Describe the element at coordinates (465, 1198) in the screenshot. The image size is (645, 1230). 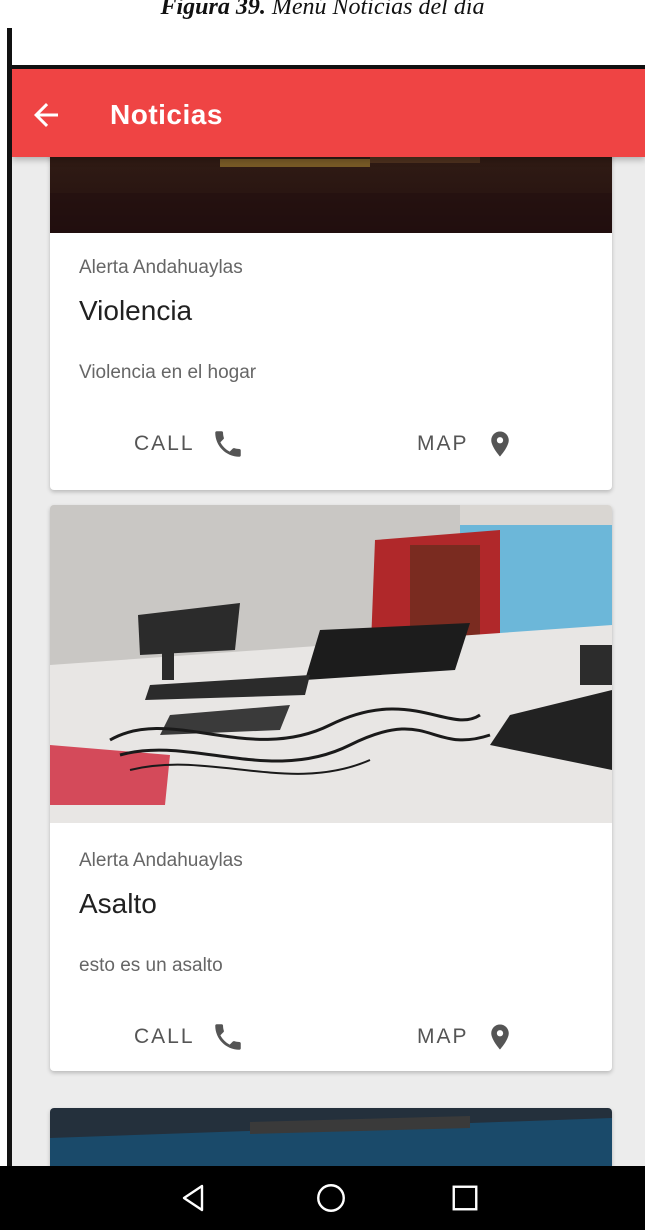
I see `recents-square-icon` at that location.